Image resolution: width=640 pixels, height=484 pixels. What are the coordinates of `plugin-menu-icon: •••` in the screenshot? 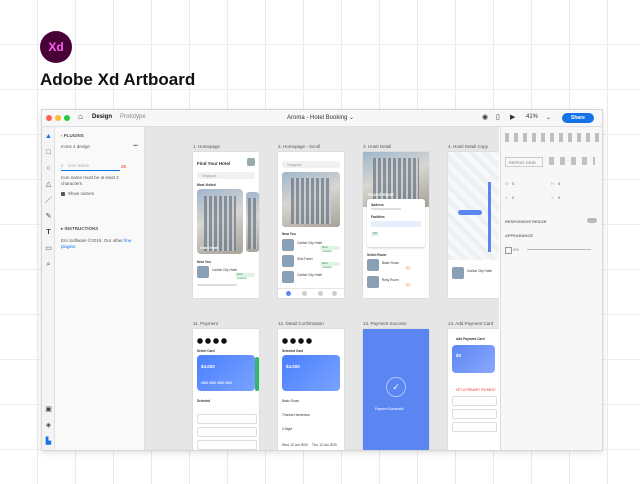 It's located at (135, 145).